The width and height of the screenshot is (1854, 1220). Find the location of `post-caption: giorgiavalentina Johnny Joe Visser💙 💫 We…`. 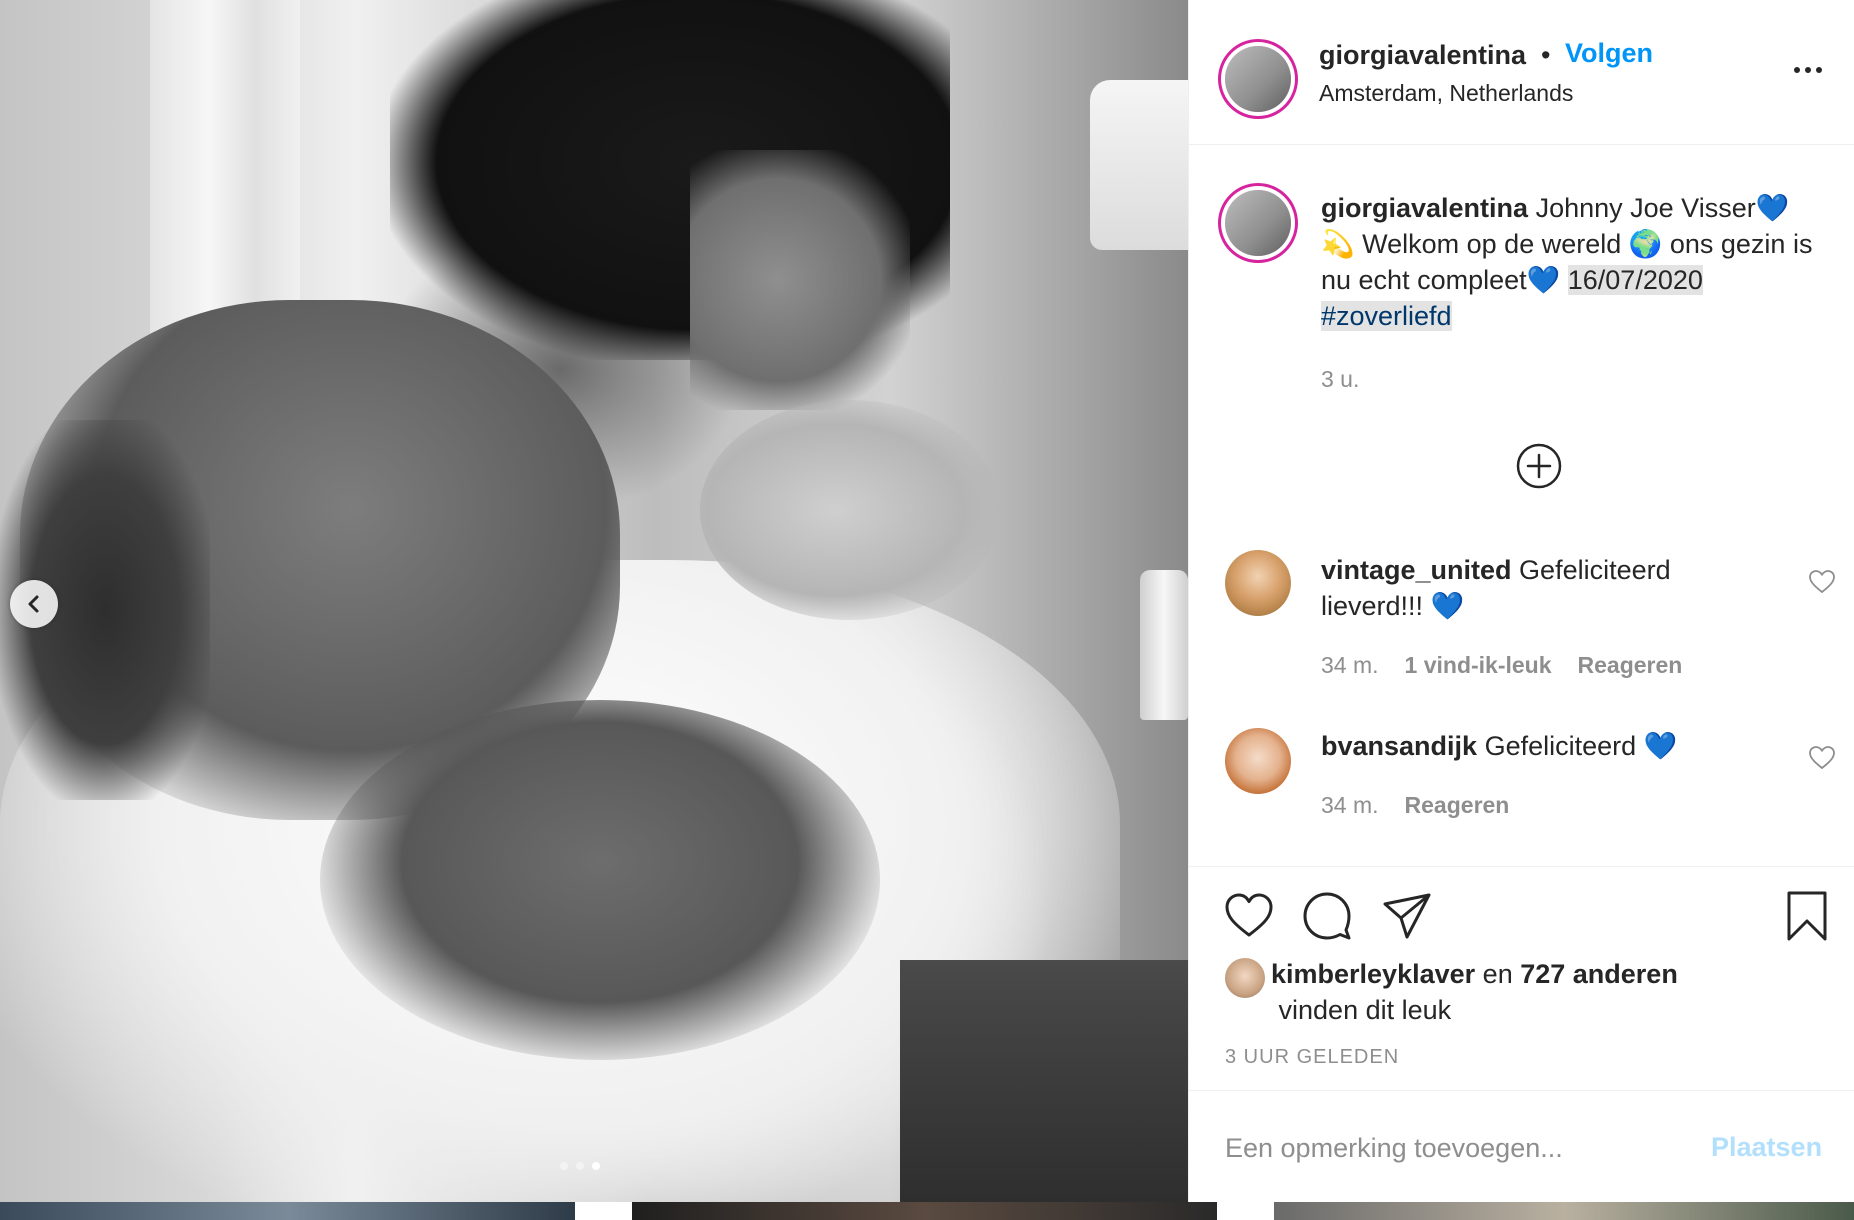

post-caption: giorgiavalentina Johnny Joe Visser💙 💫 We… is located at coordinates (1574, 262).